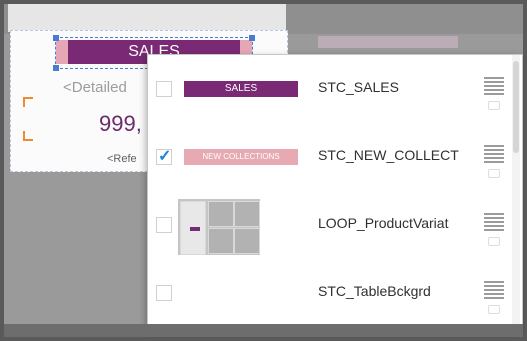 The height and width of the screenshot is (341, 527). I want to click on layer-thumbnail, so click(241, 293).